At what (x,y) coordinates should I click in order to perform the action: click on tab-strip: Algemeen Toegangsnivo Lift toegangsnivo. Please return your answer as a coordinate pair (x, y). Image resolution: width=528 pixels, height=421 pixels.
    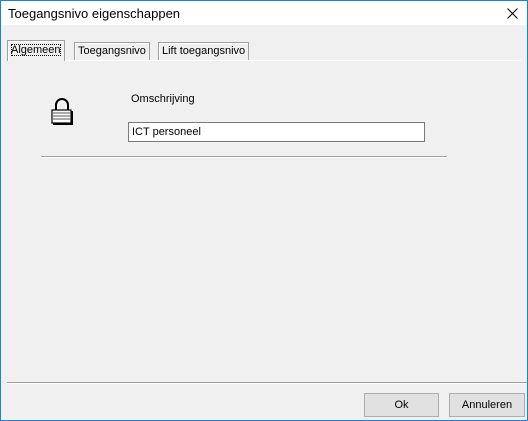
    Looking at the image, I should click on (264, 49).